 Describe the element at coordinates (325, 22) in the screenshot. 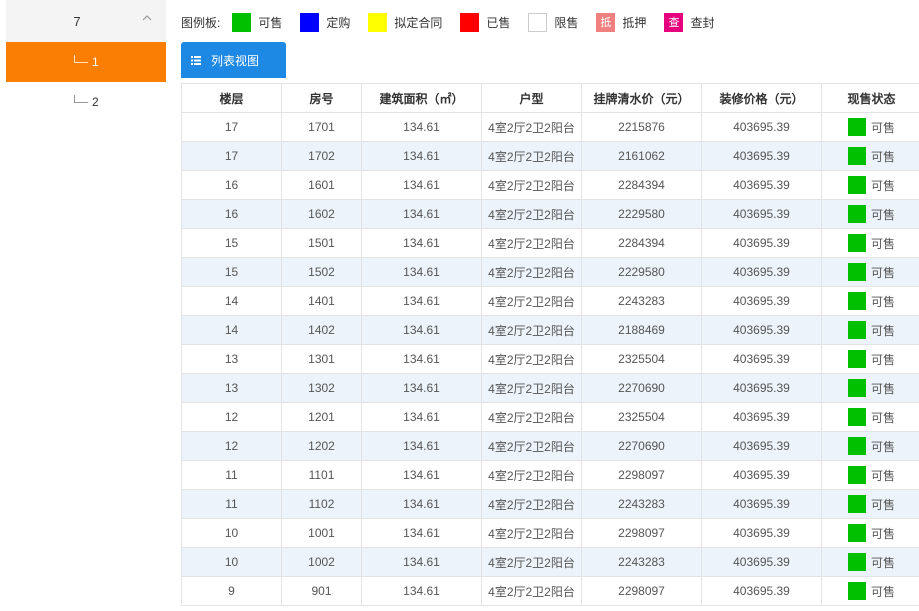

I see `legend-item-reserved: 定购` at that location.